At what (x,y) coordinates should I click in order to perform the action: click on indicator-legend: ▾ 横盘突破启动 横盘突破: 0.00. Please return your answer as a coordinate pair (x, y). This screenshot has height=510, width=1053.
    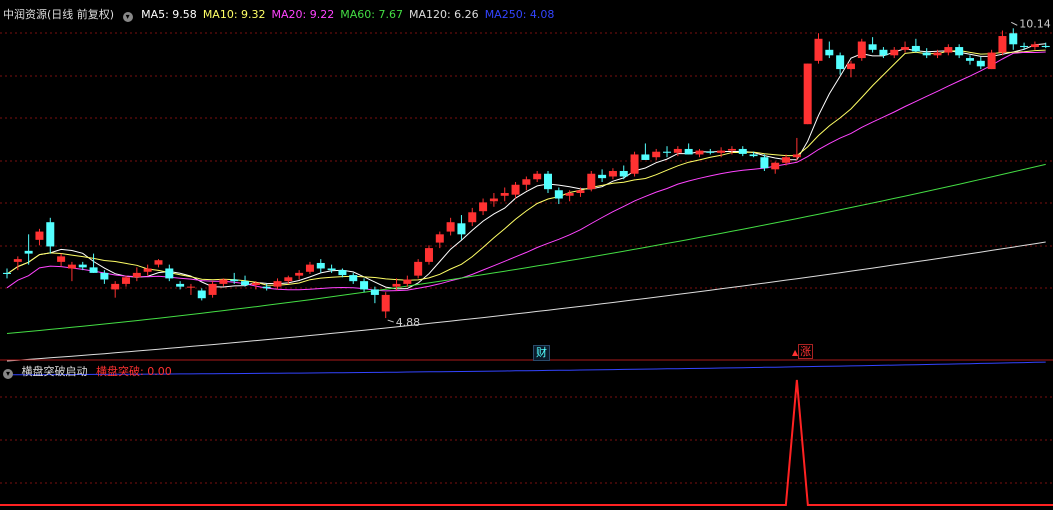
    Looking at the image, I should click on (90, 371).